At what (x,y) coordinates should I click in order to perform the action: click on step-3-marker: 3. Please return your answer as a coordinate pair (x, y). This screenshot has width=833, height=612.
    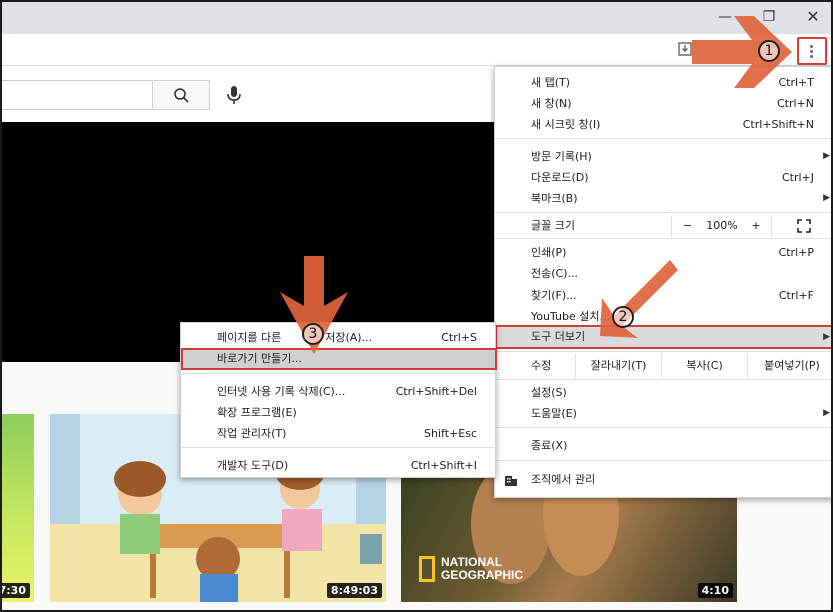
    Looking at the image, I should click on (313, 334).